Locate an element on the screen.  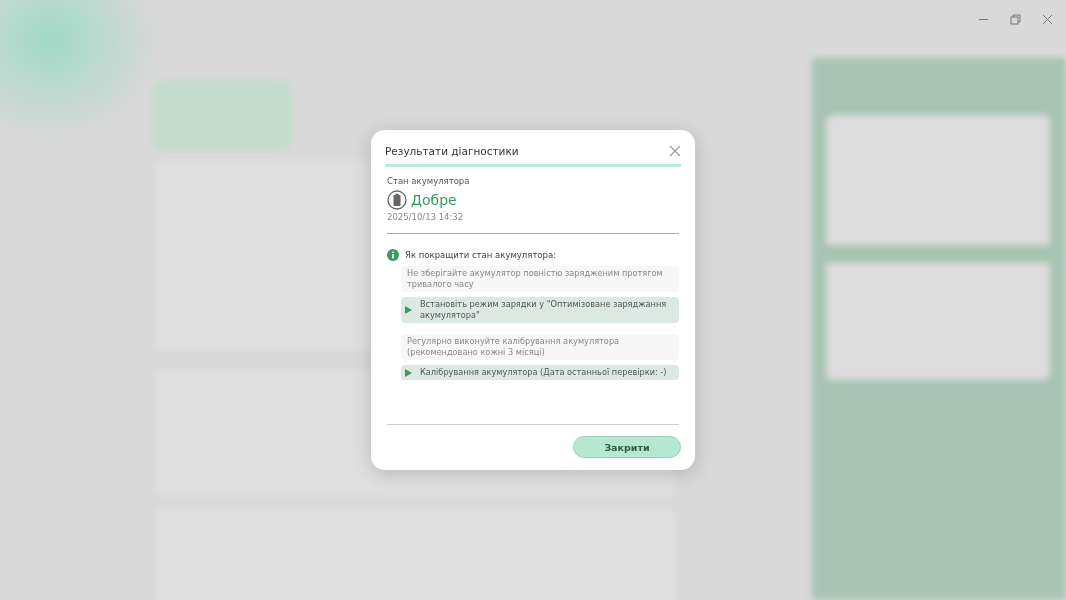
close-button: Закрити is located at coordinates (627, 447).